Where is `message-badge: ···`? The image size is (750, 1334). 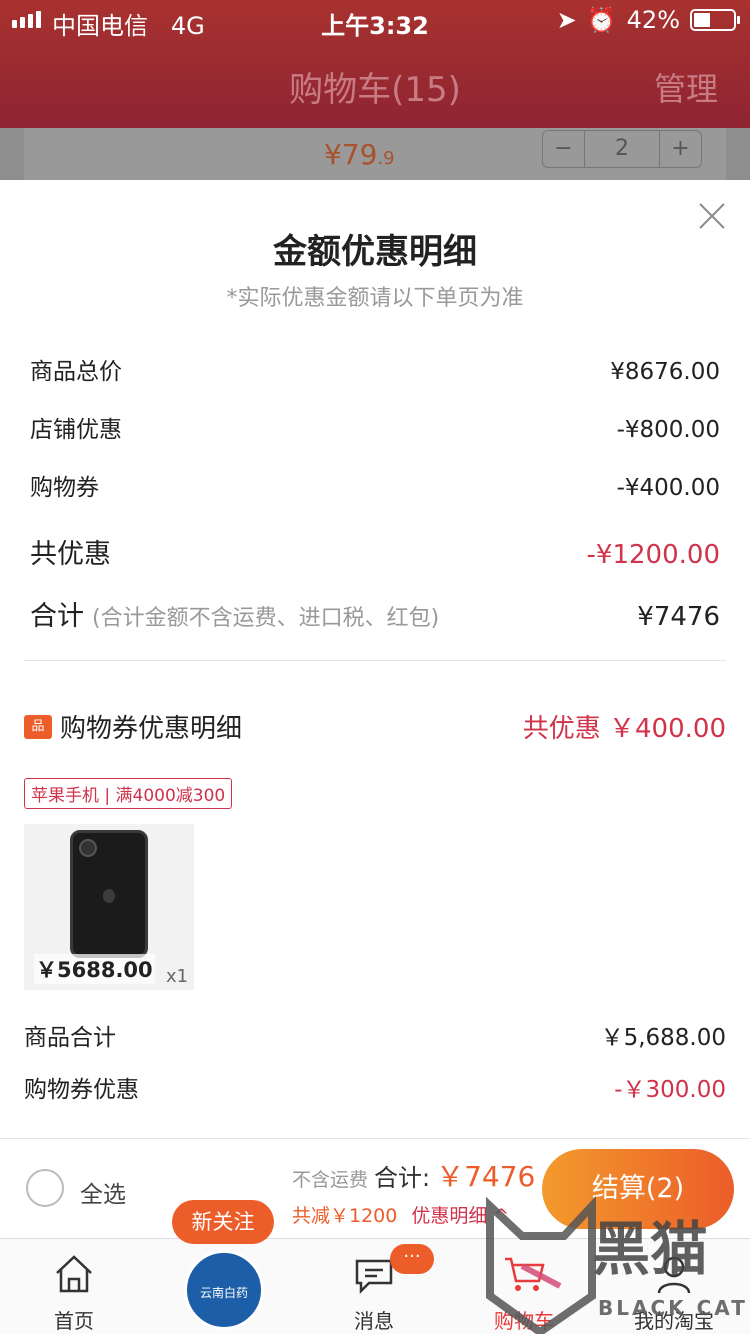
message-badge: ··· is located at coordinates (412, 1259).